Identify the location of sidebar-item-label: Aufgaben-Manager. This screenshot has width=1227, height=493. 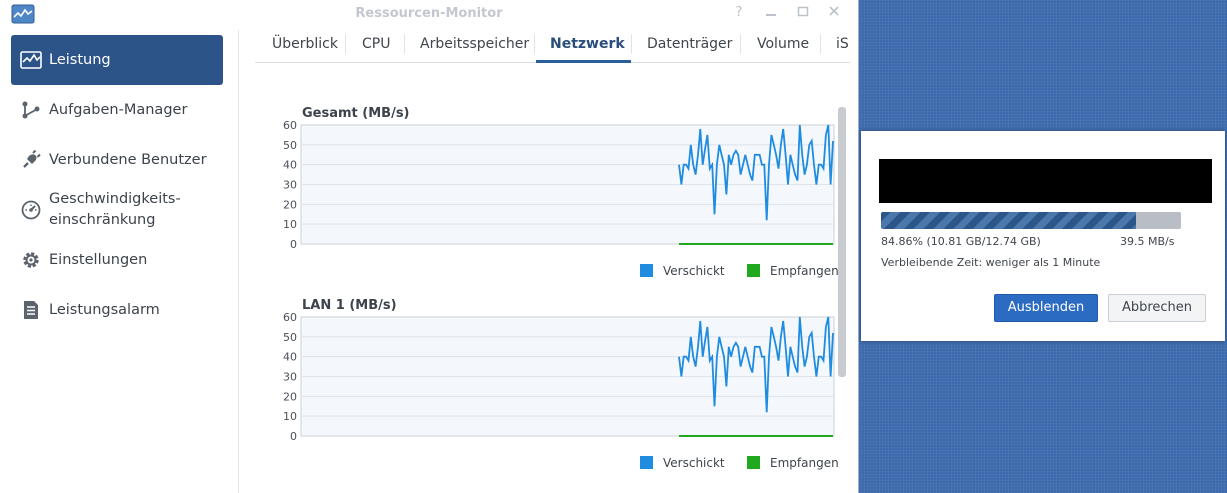
(118, 109).